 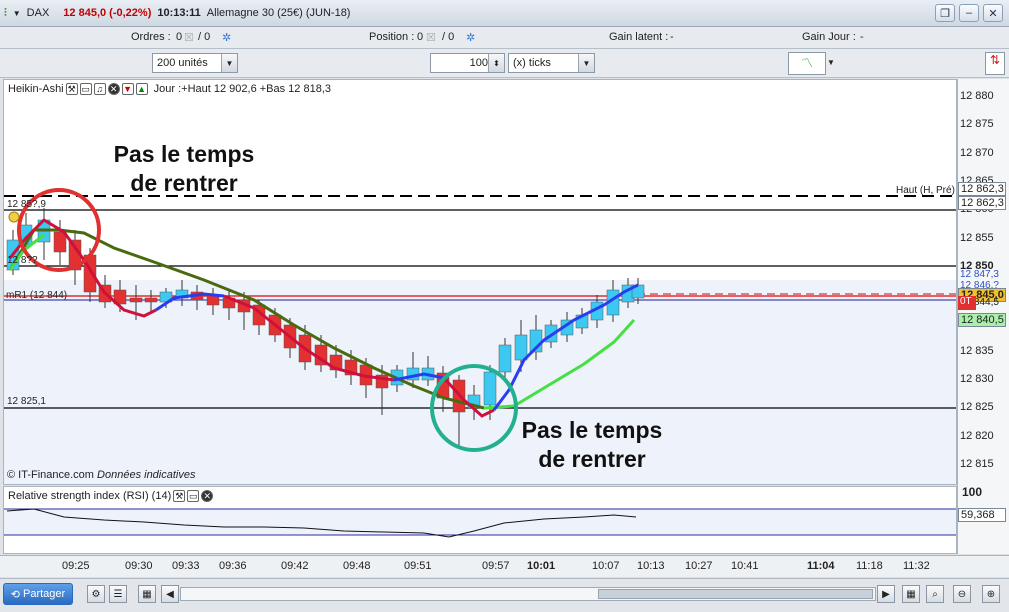 What do you see at coordinates (982, 515) in the screenshot?
I see `rsi-value-tag: 59,368` at bounding box center [982, 515].